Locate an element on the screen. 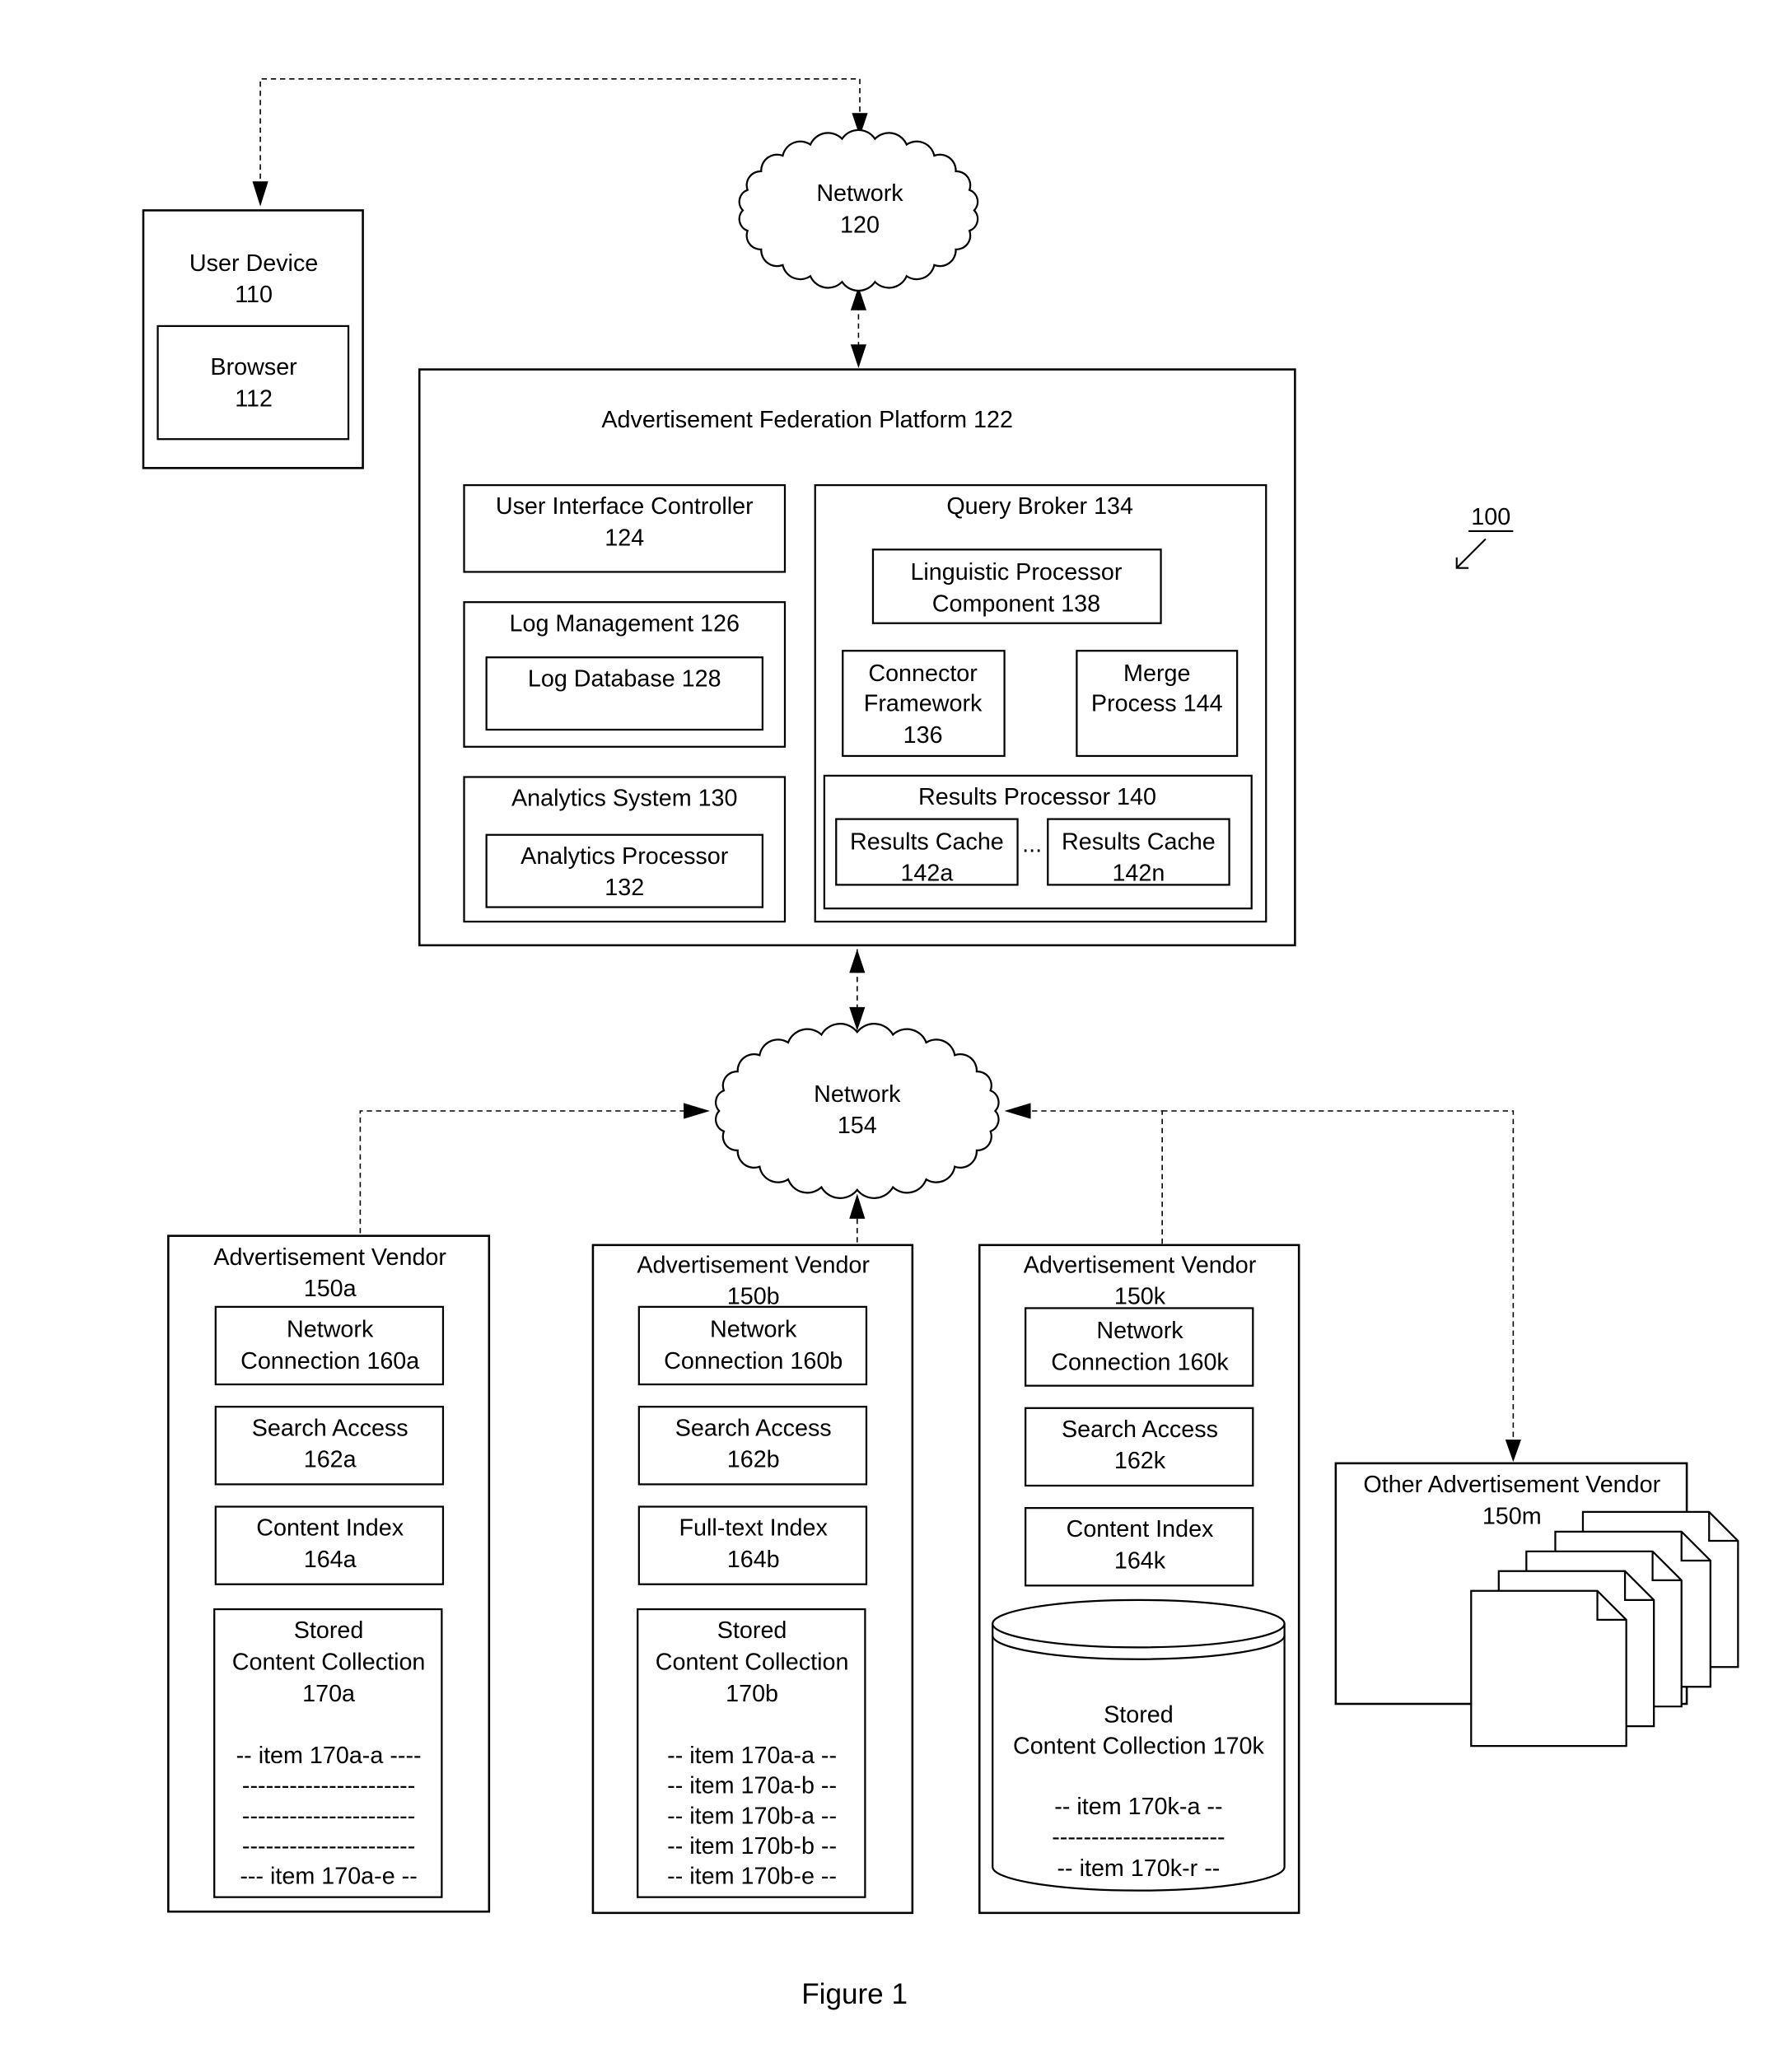 The height and width of the screenshot is (2072, 1788). scc-b-line3: 170b is located at coordinates (752, 1694).